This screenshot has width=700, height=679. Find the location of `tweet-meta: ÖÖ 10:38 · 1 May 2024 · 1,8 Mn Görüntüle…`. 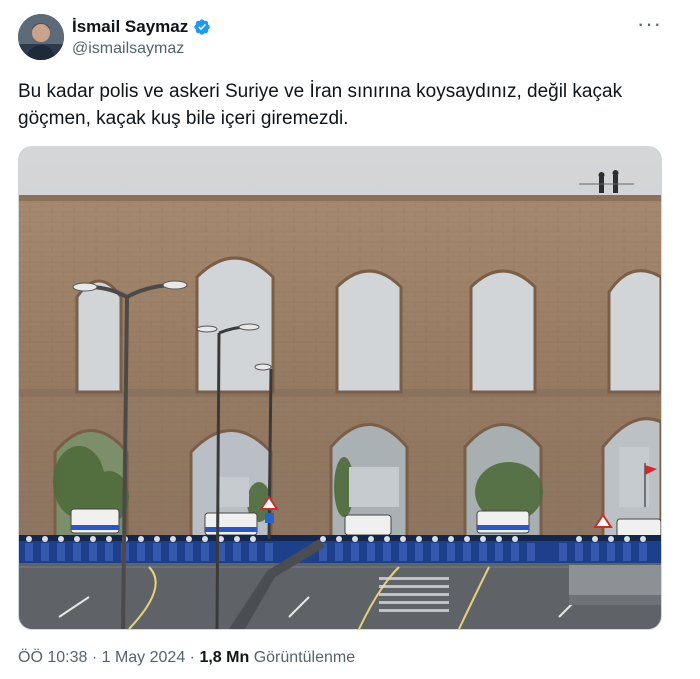

tweet-meta: ÖÖ 10:38 · 1 May 2024 · 1,8 Mn Görüntüle… is located at coordinates (186, 658).